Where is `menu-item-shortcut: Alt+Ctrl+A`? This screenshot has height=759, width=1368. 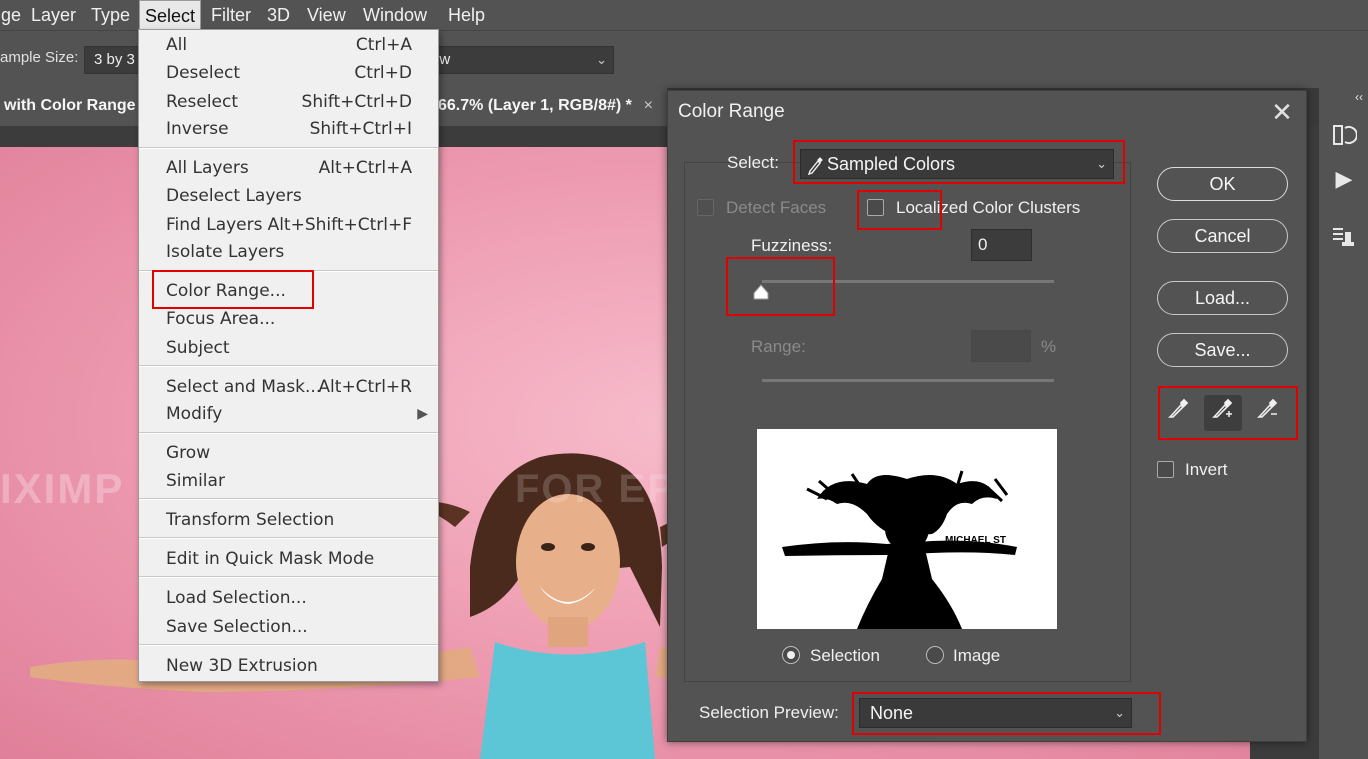
menu-item-shortcut: Alt+Ctrl+A is located at coordinates (365, 168).